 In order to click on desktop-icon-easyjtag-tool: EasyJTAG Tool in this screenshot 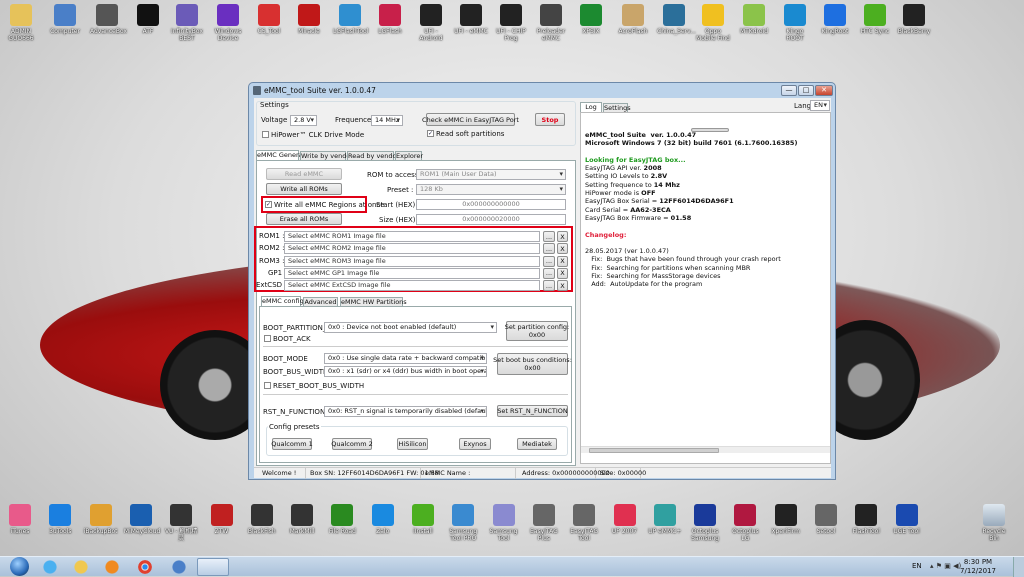, I will do `click(584, 523)`.